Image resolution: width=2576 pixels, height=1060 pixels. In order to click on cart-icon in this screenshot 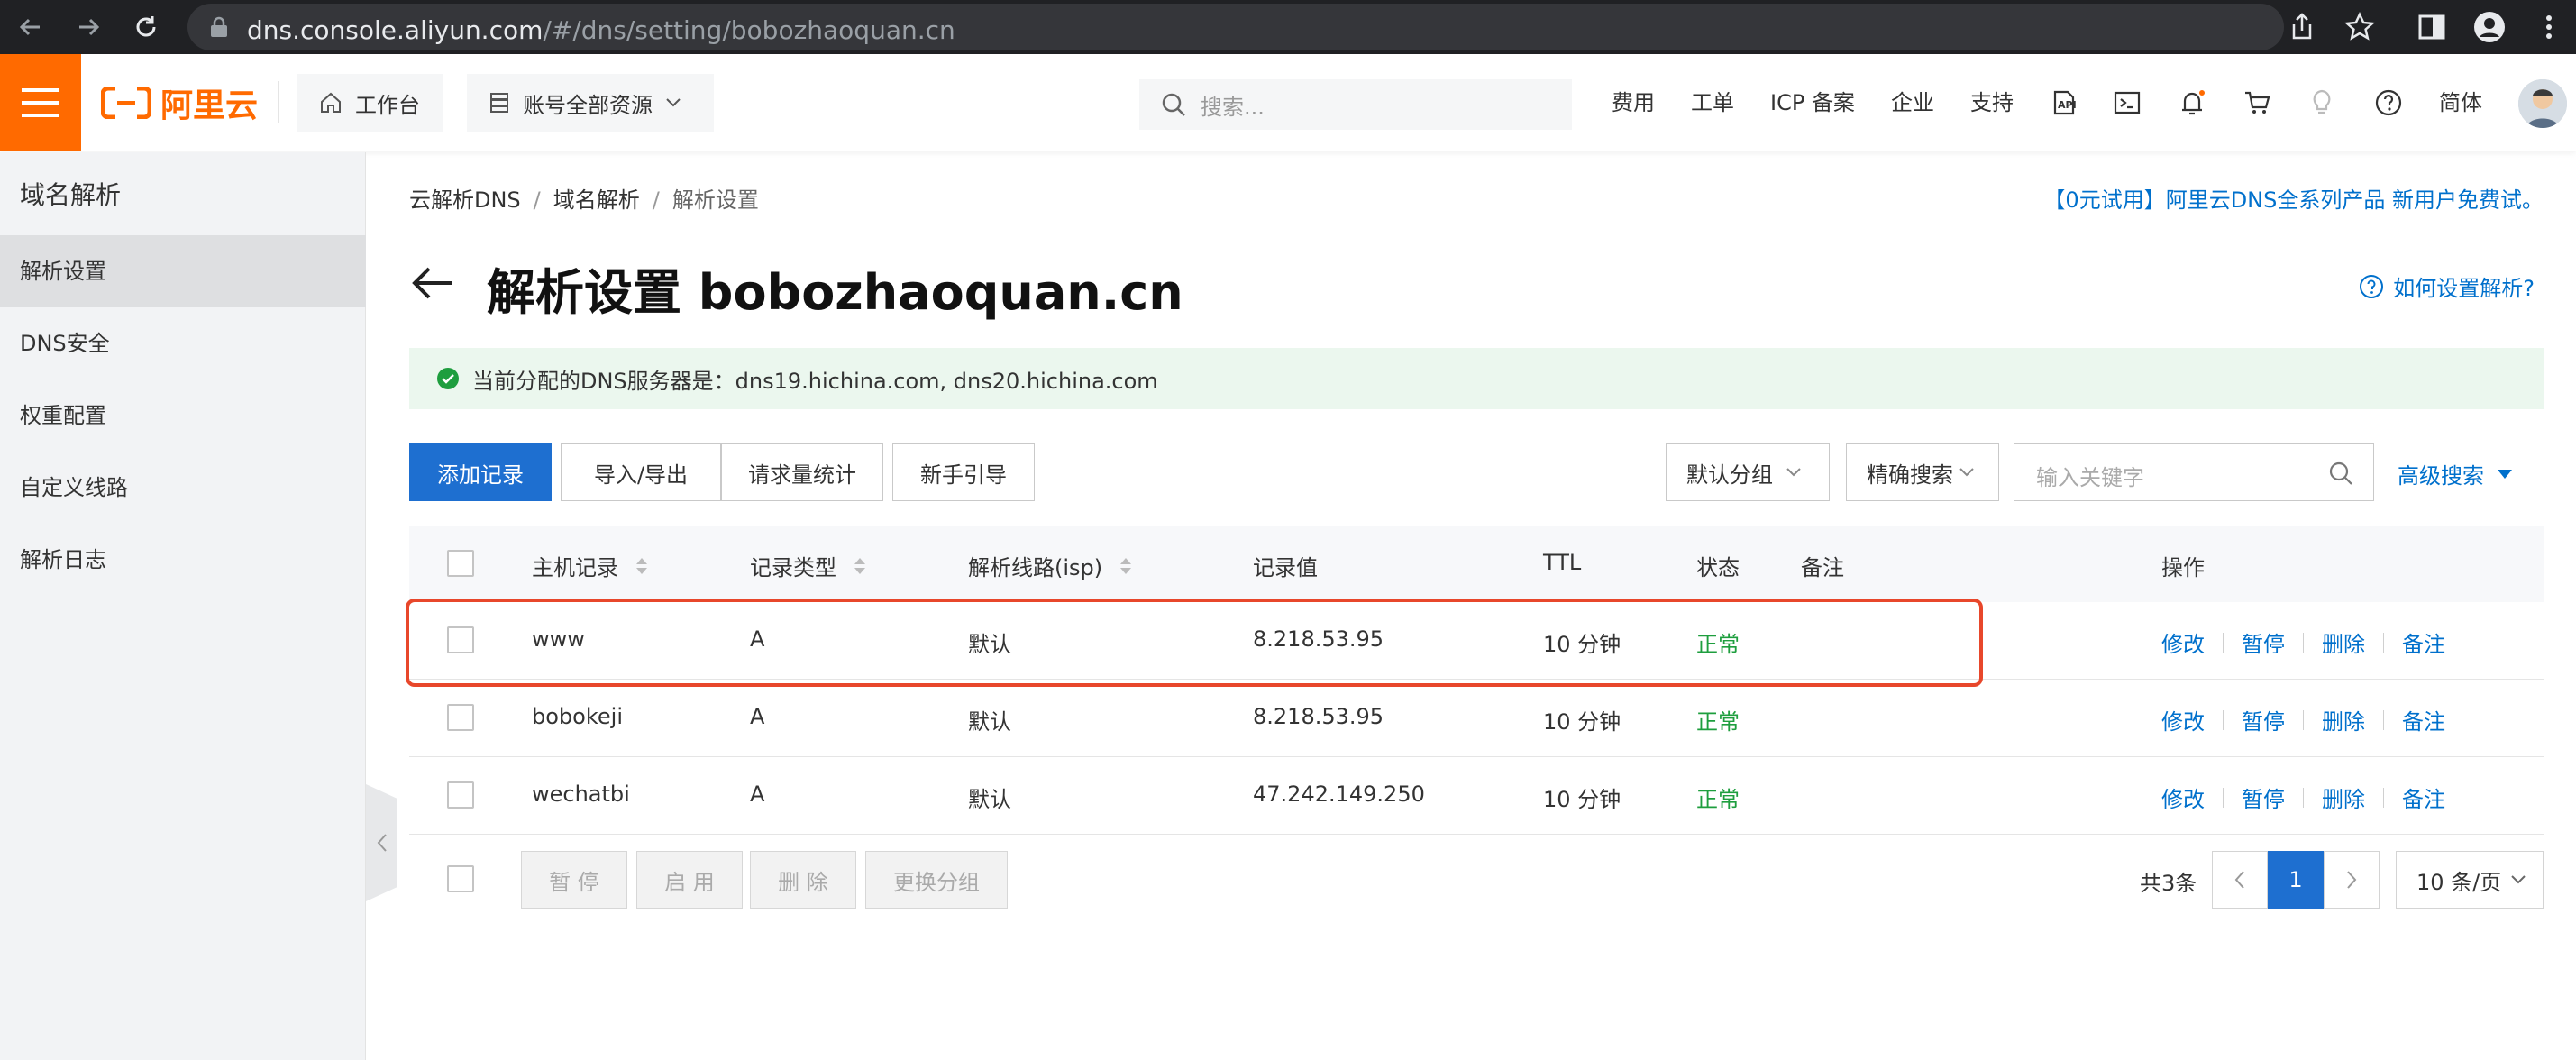, I will do `click(2257, 102)`.